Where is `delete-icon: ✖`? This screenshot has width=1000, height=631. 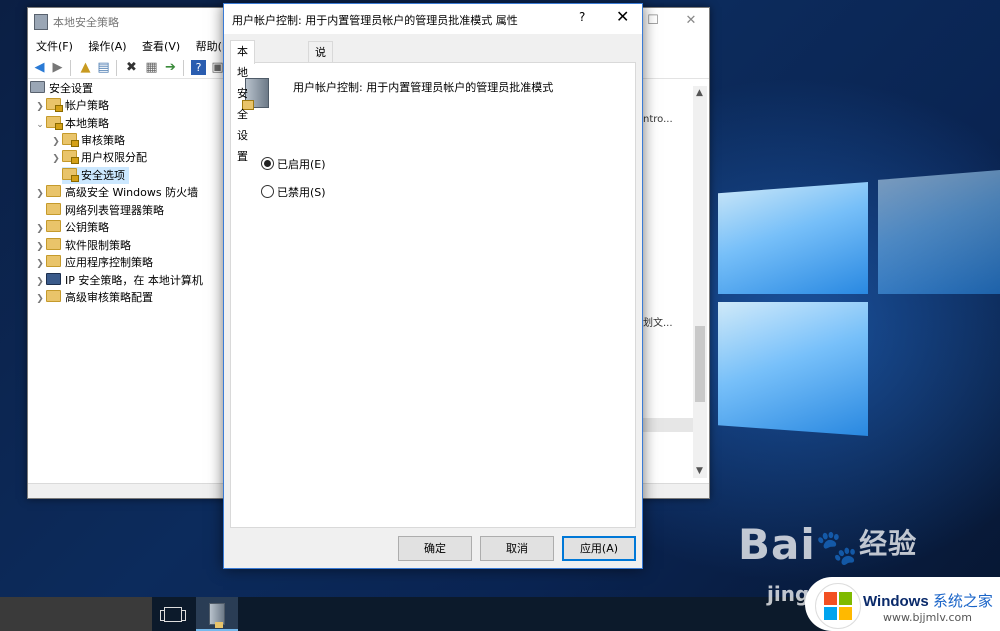
delete-icon: ✖ is located at coordinates (131, 67).